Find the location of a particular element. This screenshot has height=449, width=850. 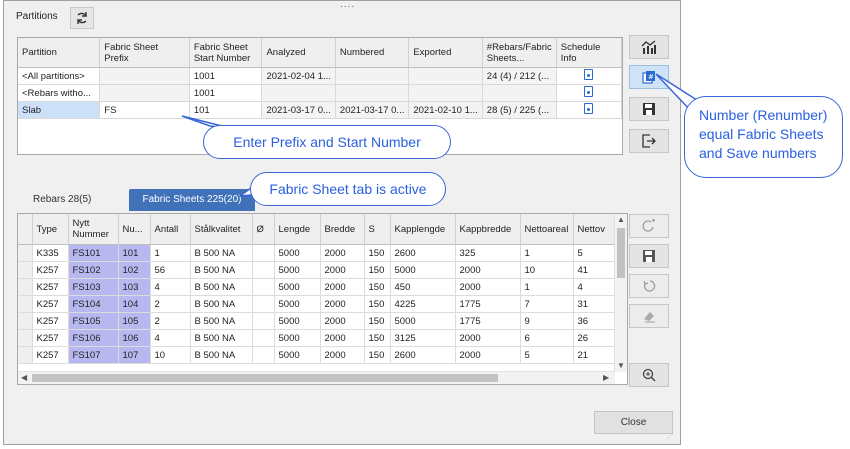

cell-nytt-nummer: FS107 is located at coordinates (93, 355).